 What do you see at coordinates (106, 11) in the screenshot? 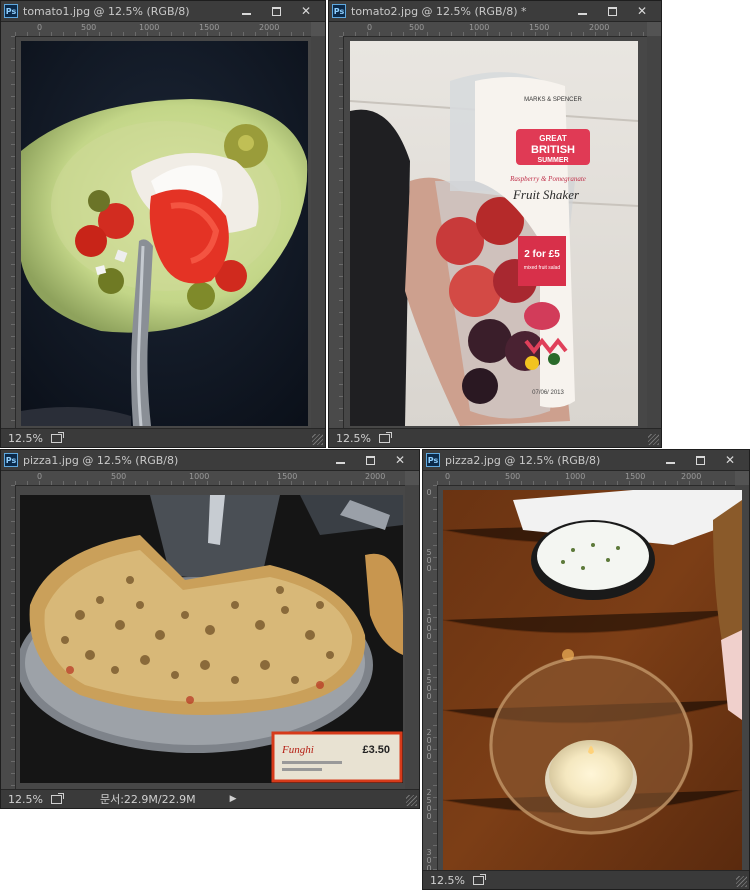
I see `document-title: tomato1.jpg @ 12.5% (RGB/8)` at bounding box center [106, 11].